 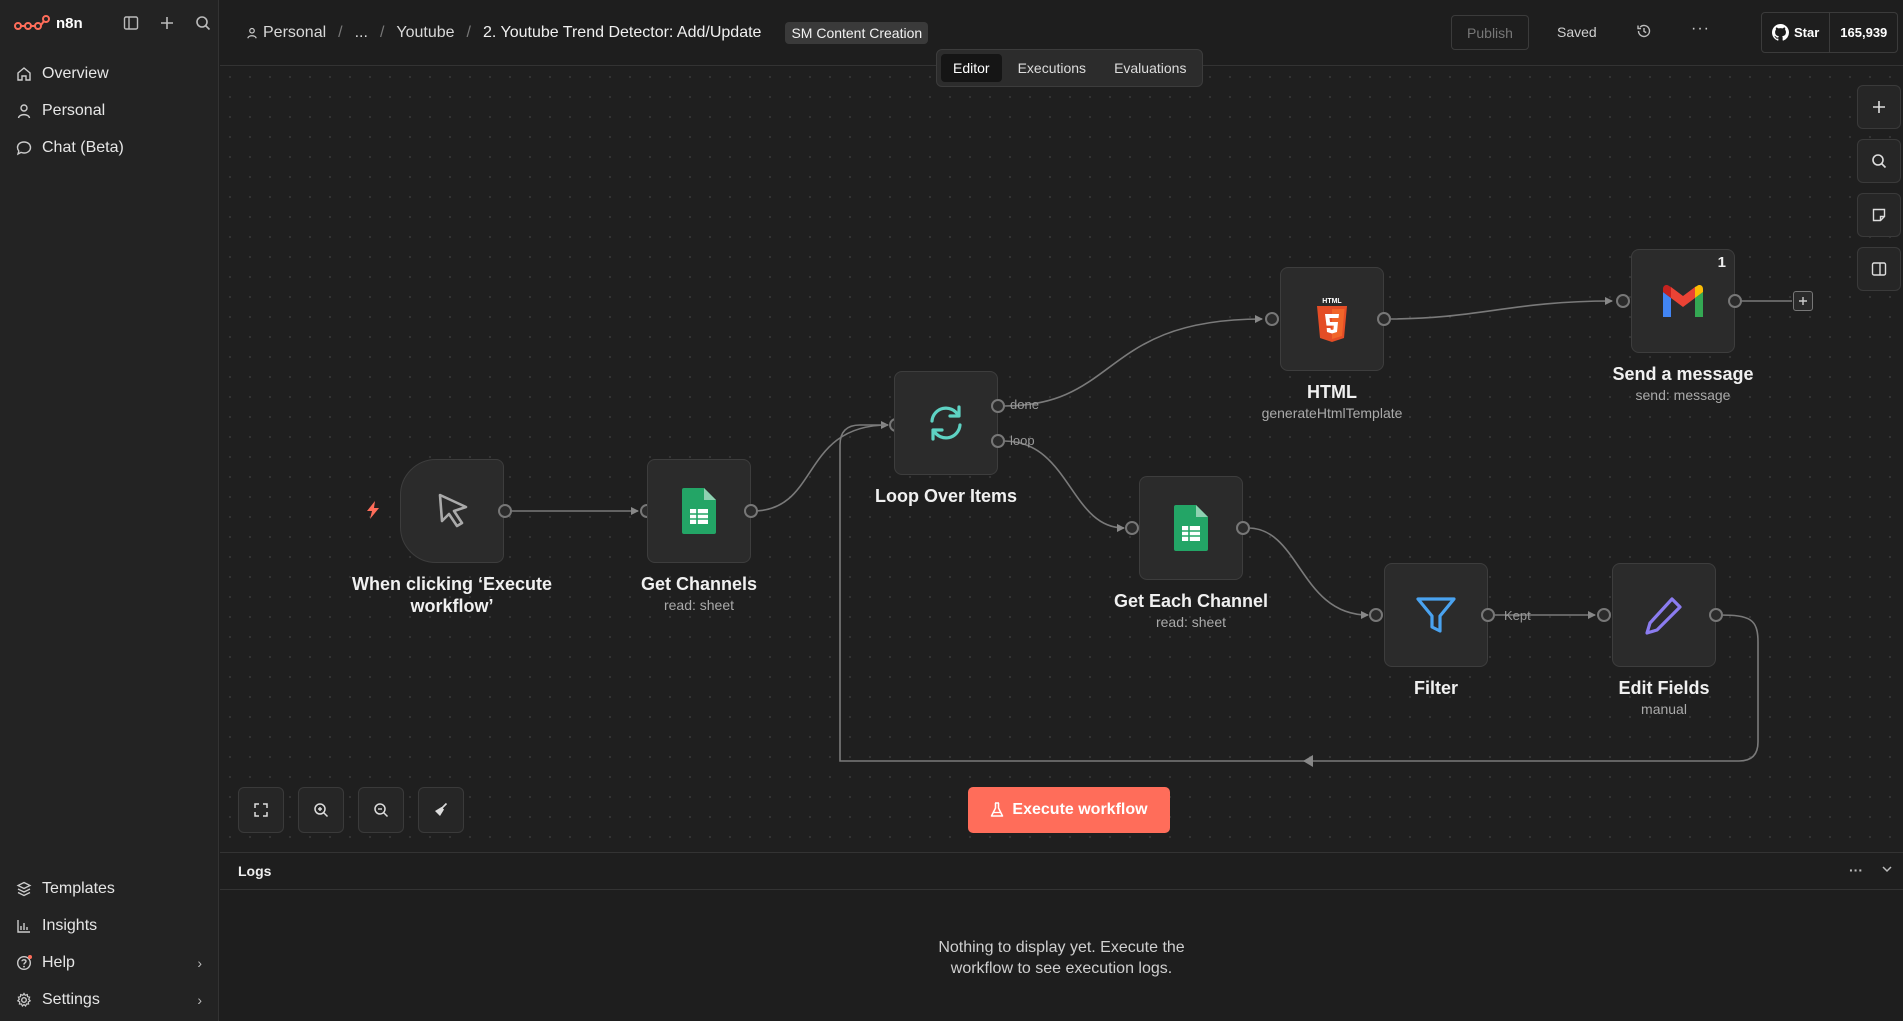 What do you see at coordinates (452, 584) in the screenshot?
I see `node-title-line: When clicking ‘Execute` at bounding box center [452, 584].